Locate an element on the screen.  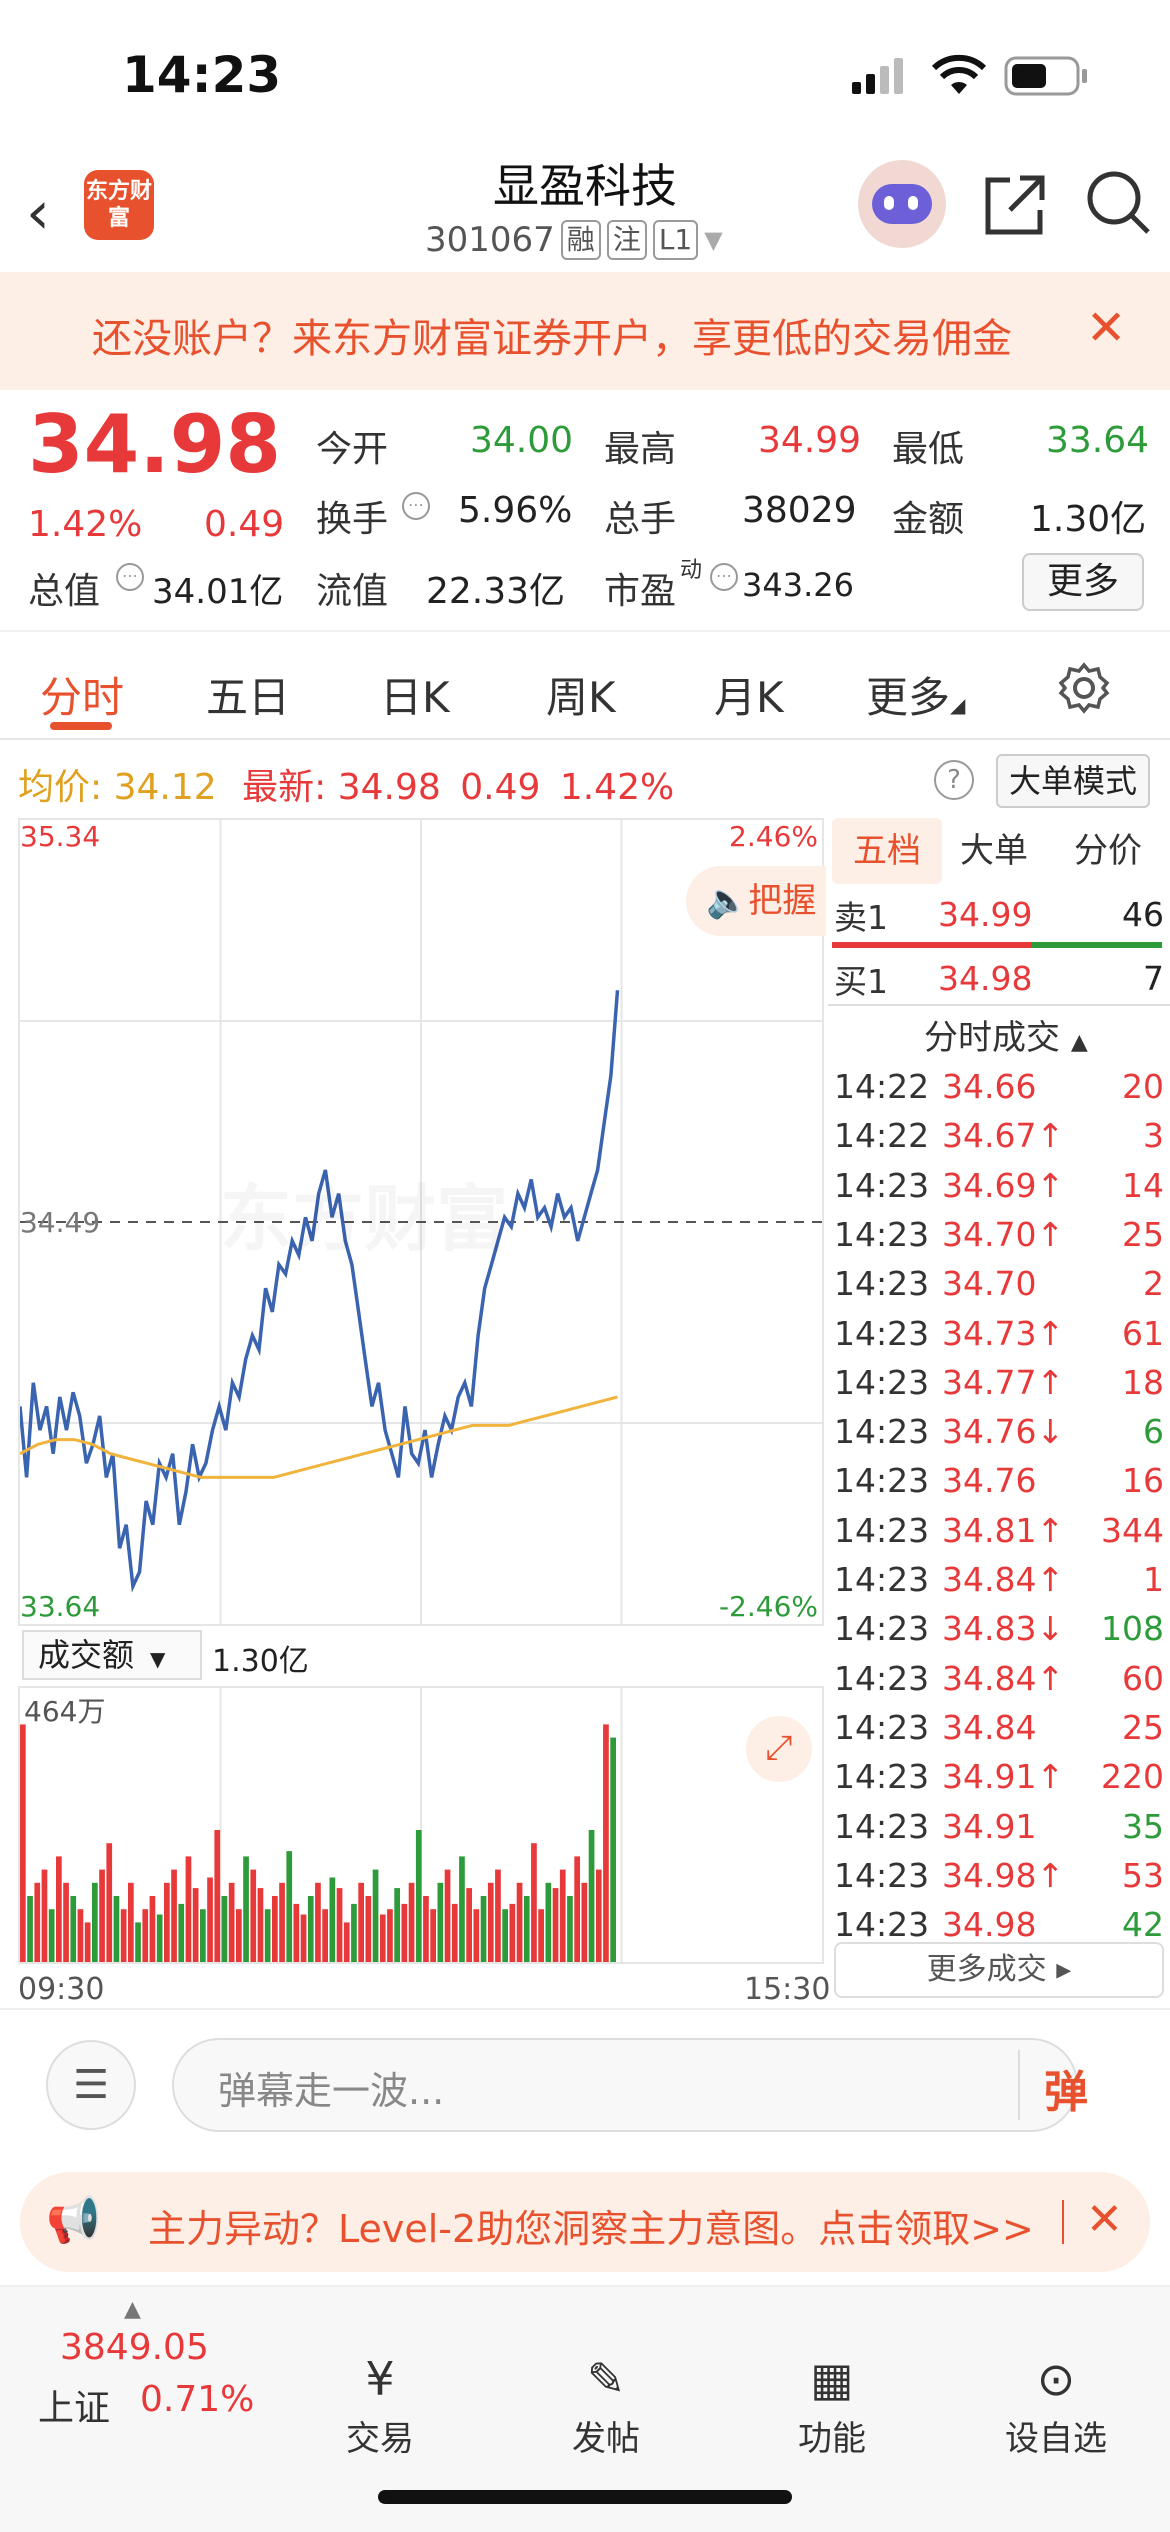
help-icon: ? is located at coordinates (954, 780).